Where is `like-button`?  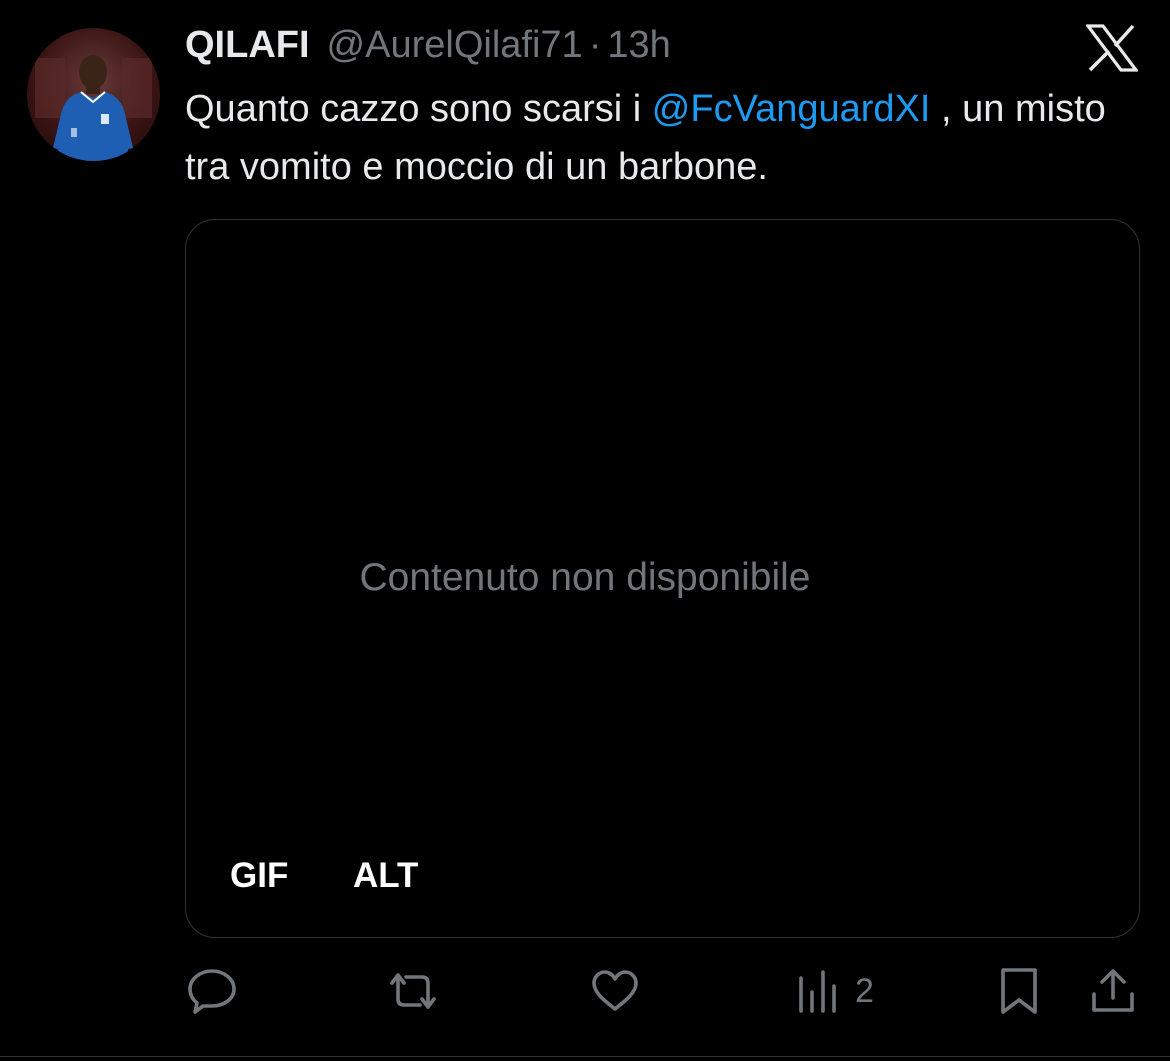
like-button is located at coordinates (615, 991).